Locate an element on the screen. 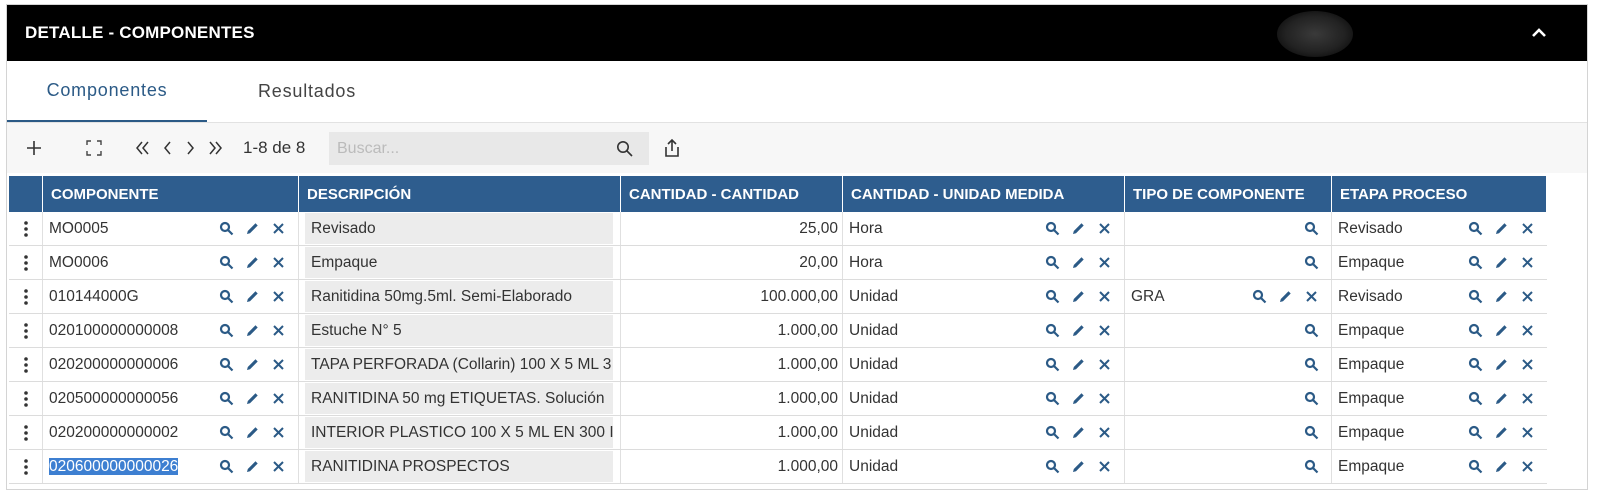  cell-unidad-medida: Hora is located at coordinates (984, 262).